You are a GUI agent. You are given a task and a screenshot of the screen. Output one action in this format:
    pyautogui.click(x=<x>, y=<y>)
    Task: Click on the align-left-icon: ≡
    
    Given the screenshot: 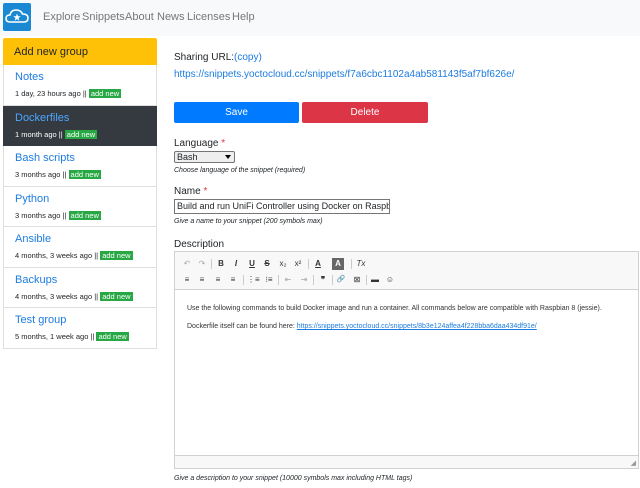 What is the action you would take?
    pyautogui.click(x=187, y=280)
    